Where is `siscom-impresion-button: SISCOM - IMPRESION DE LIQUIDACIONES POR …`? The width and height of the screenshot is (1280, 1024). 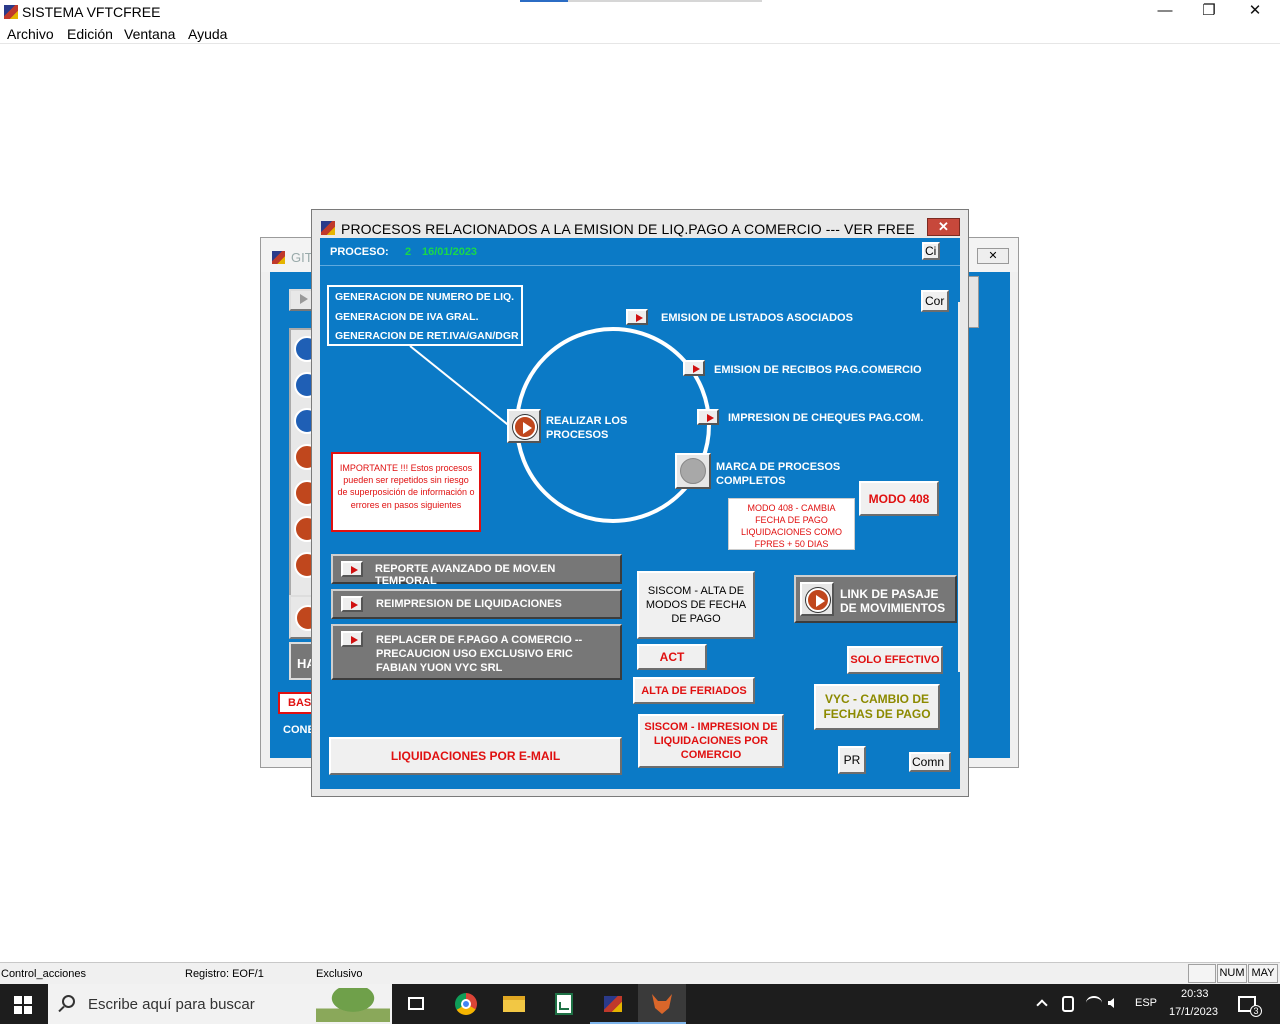
siscom-impresion-button: SISCOM - IMPRESION DE LIQUIDACIONES POR … is located at coordinates (711, 741).